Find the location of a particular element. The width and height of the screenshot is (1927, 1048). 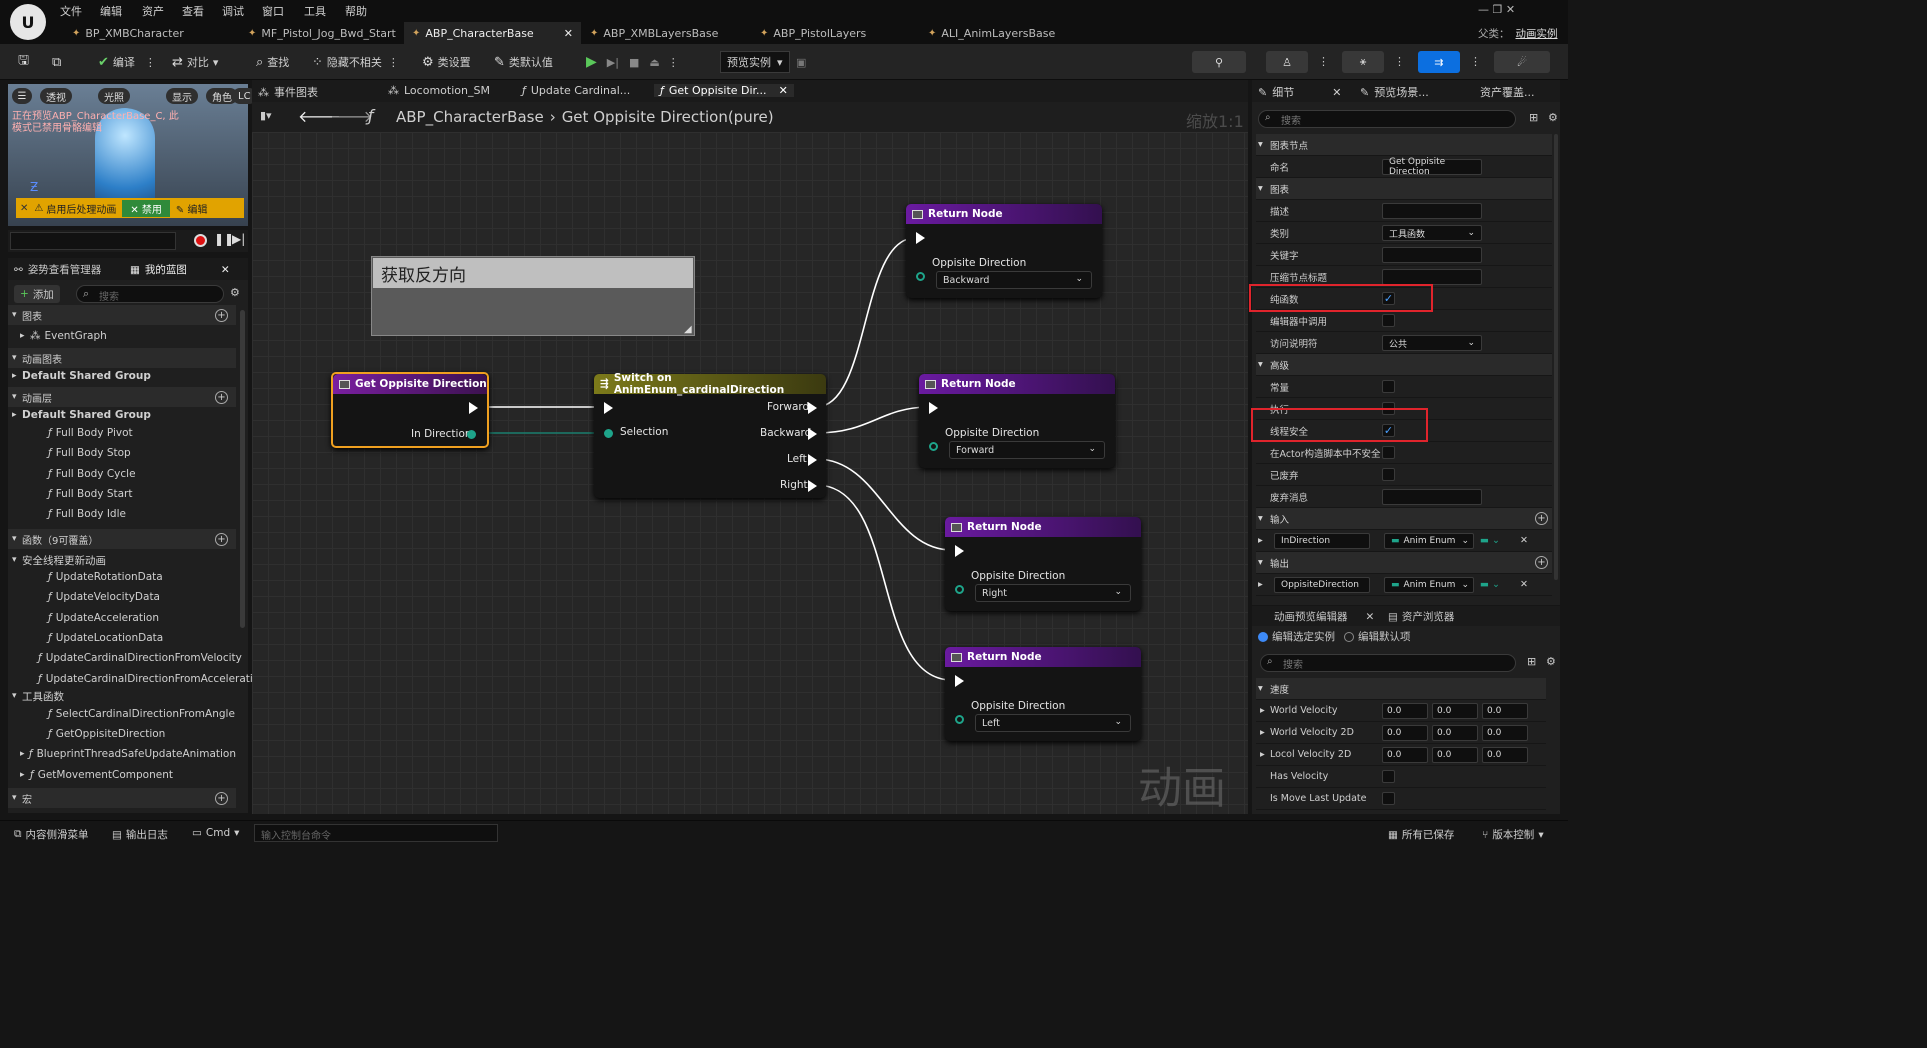

skeleton-mode-icon: ⚲ is located at coordinates (1219, 62).